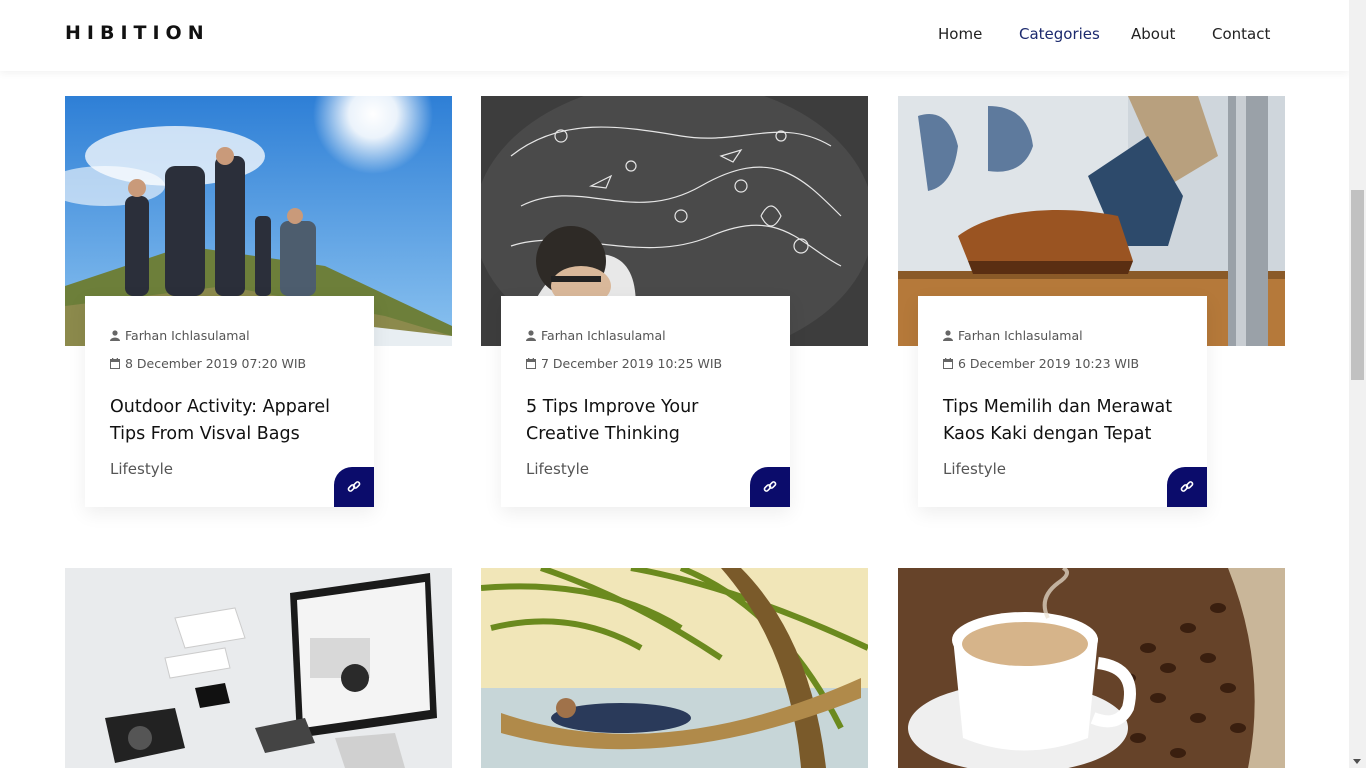  What do you see at coordinates (1357, 384) in the screenshot?
I see `page-scrollbar` at bounding box center [1357, 384].